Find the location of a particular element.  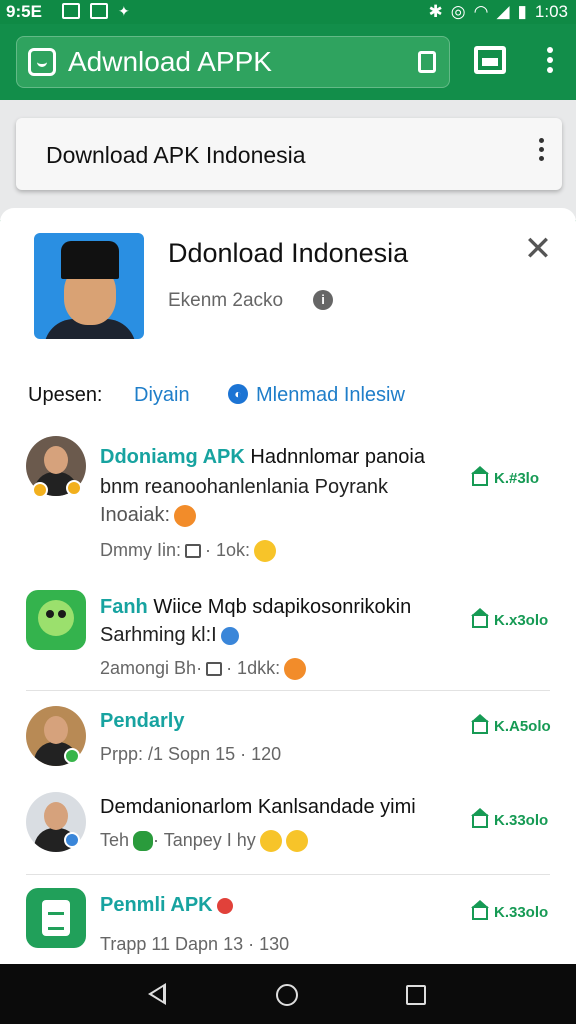

card-menu-icon is located at coordinates (541, 151).